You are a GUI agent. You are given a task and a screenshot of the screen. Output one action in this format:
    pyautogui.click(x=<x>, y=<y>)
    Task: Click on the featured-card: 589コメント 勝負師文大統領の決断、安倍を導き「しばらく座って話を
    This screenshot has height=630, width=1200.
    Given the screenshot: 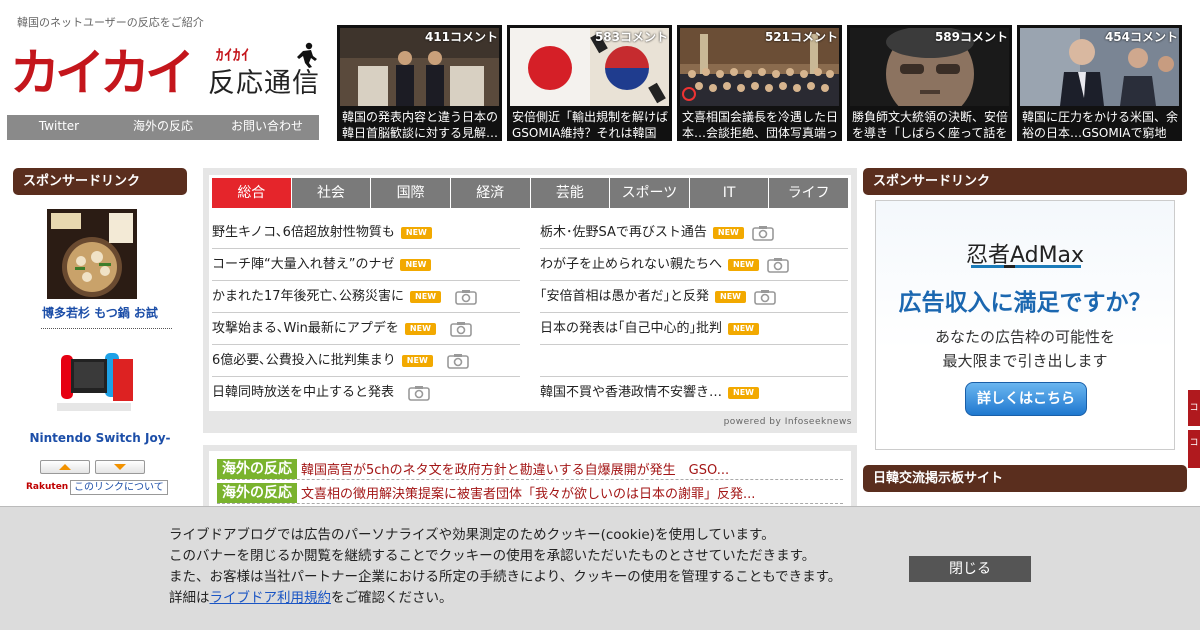 What is the action you would take?
    pyautogui.click(x=929, y=83)
    